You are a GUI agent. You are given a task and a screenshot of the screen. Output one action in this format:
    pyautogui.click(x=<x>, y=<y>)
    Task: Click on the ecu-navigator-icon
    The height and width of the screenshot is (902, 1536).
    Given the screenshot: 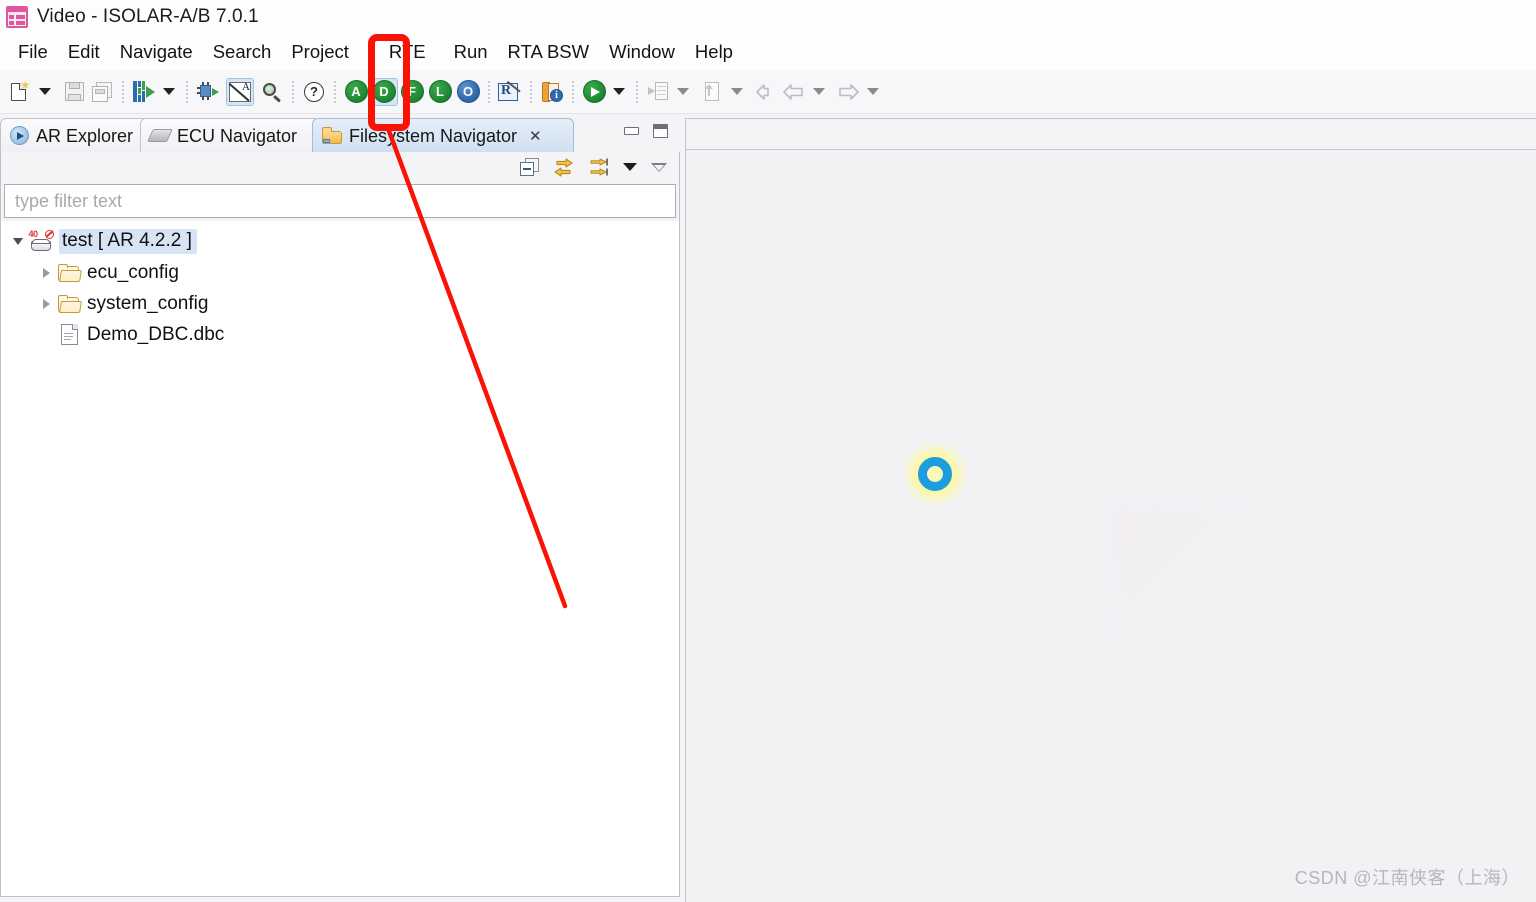 What is the action you would take?
    pyautogui.click(x=160, y=135)
    